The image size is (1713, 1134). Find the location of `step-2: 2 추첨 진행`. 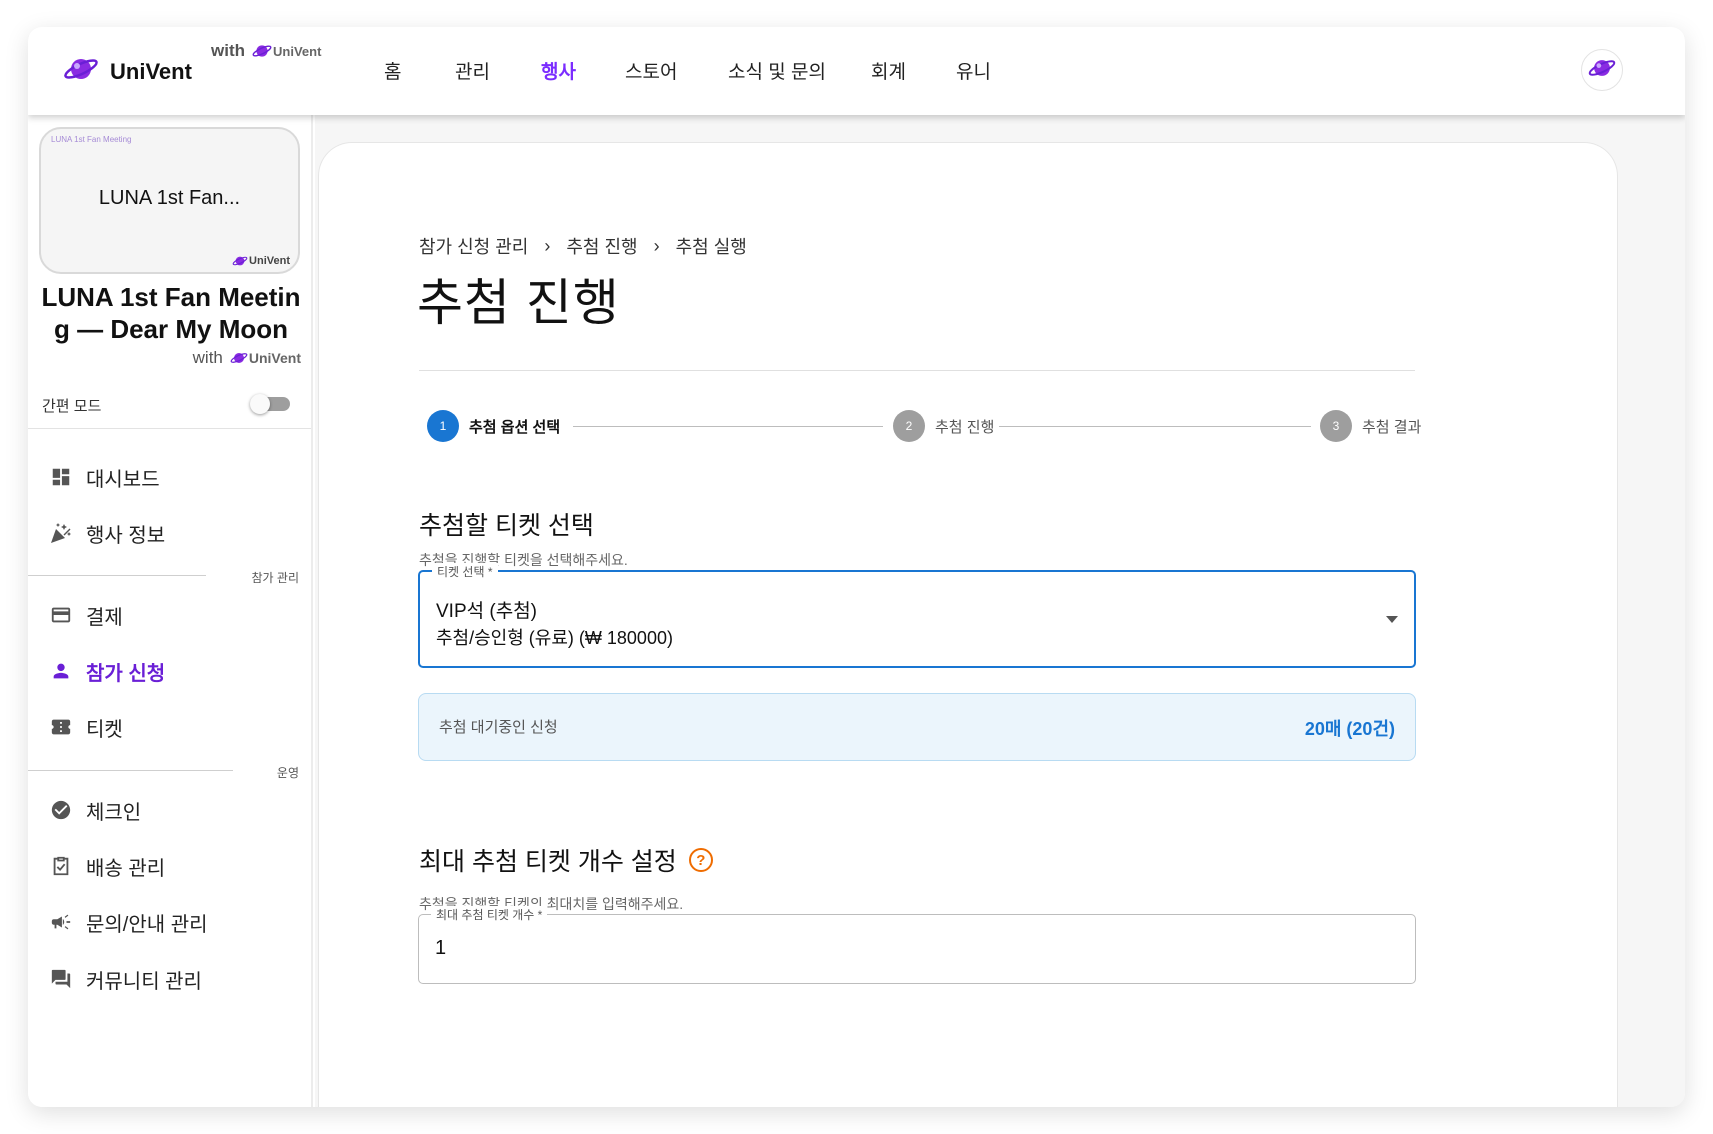

step-2: 2 추첨 진행 is located at coordinates (943, 426).